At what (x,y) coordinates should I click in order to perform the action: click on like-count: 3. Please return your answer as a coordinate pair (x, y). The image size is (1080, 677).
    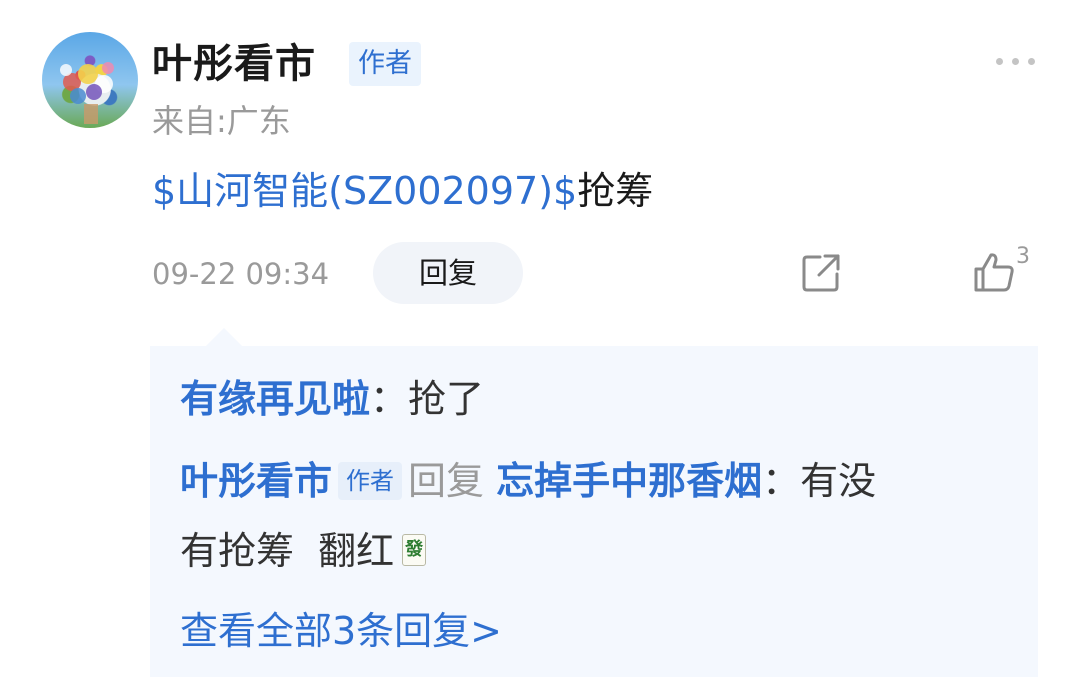
    Looking at the image, I should click on (1023, 256).